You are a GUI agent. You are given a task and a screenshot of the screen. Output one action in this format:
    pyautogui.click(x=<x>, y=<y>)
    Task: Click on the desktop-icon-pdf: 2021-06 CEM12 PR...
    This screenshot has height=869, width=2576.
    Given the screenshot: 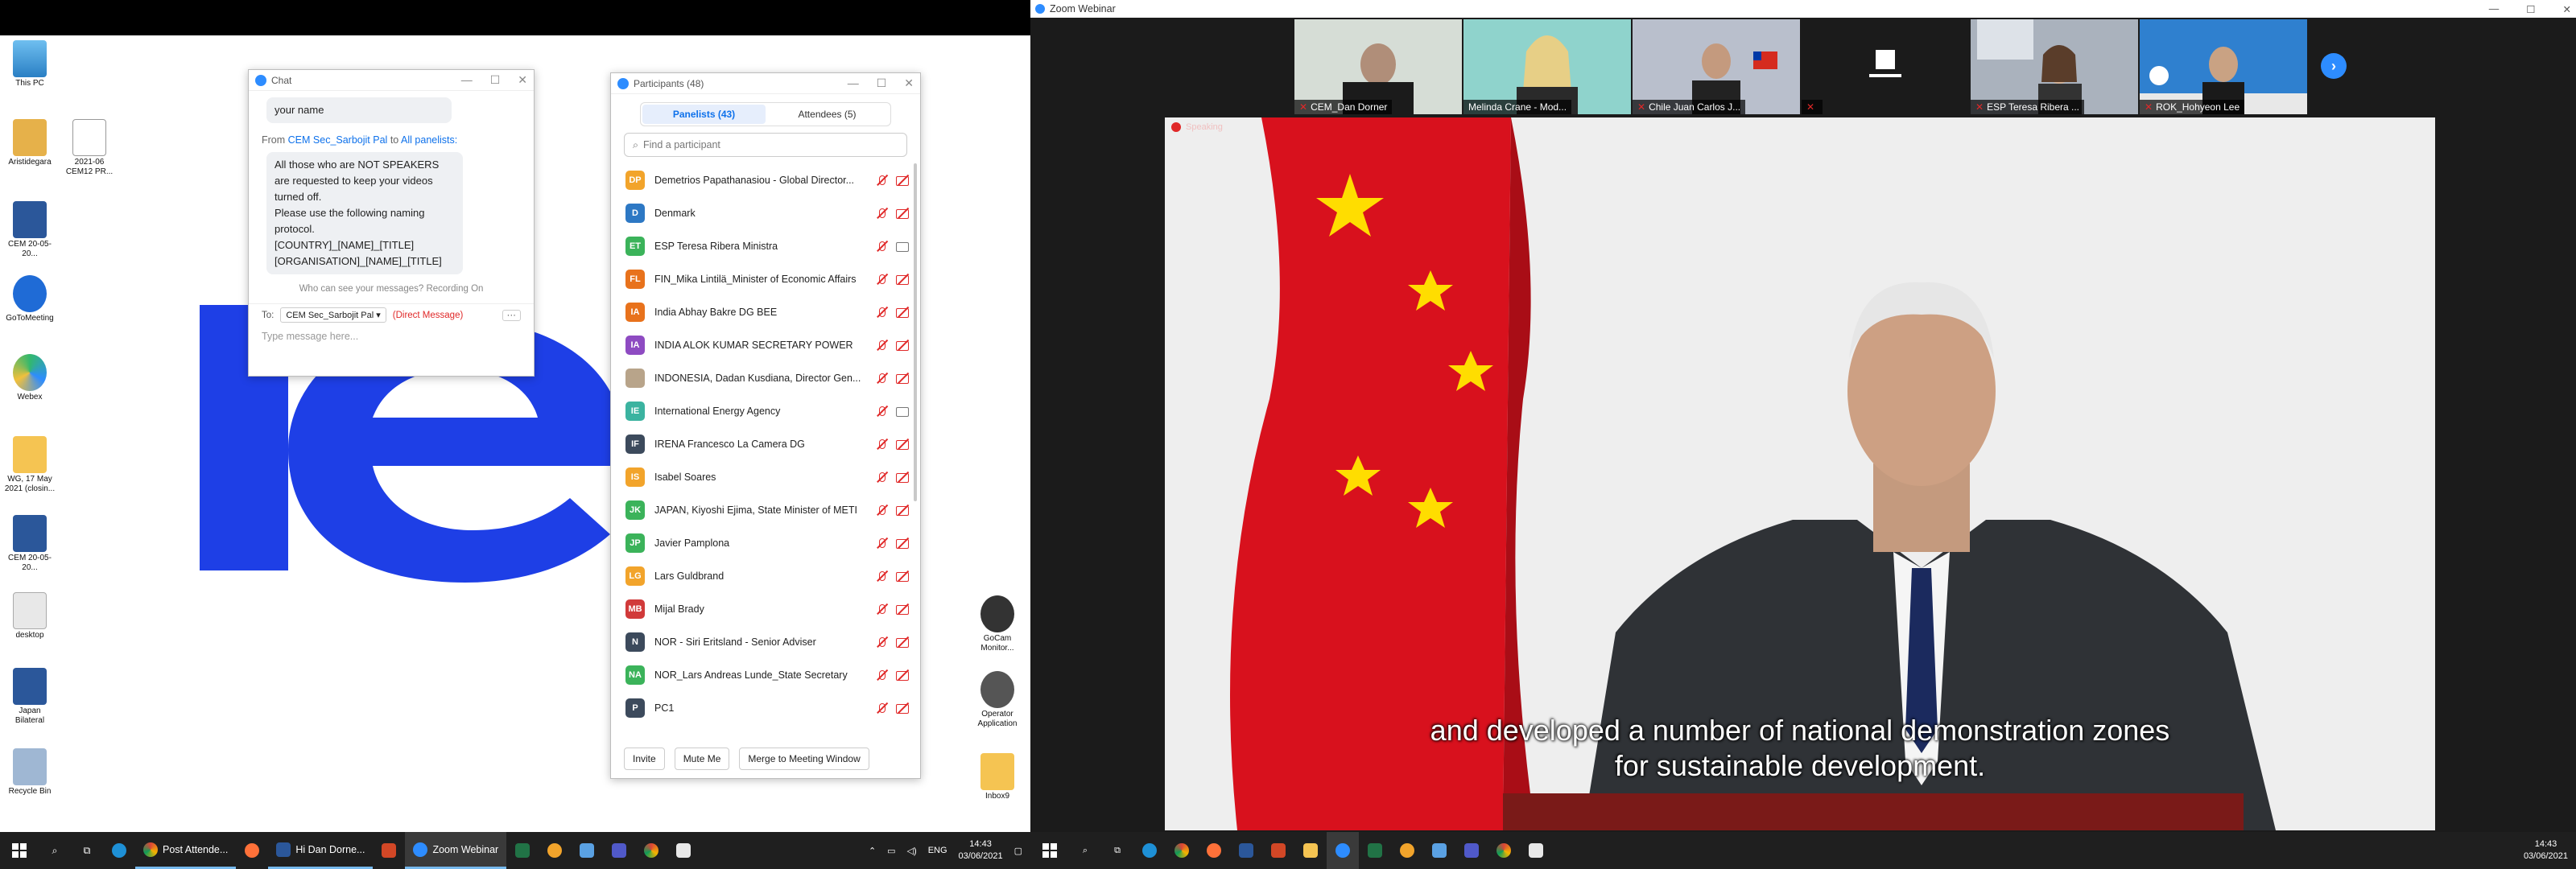 What is the action you would take?
    pyautogui.click(x=89, y=148)
    